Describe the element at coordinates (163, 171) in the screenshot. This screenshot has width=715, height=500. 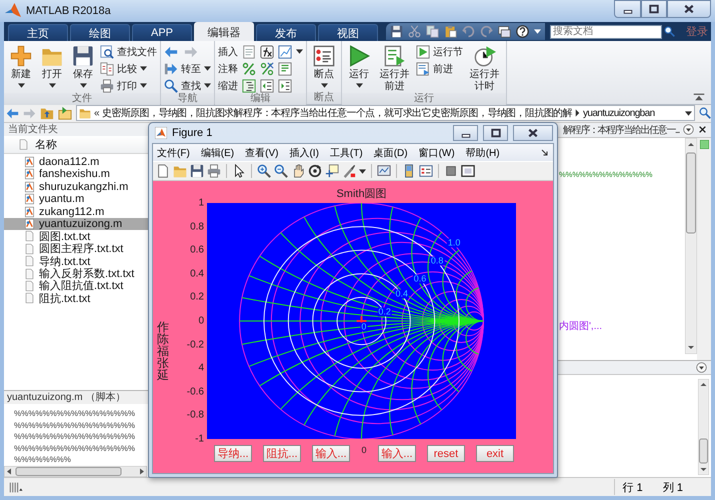
I see `new-file-icon` at that location.